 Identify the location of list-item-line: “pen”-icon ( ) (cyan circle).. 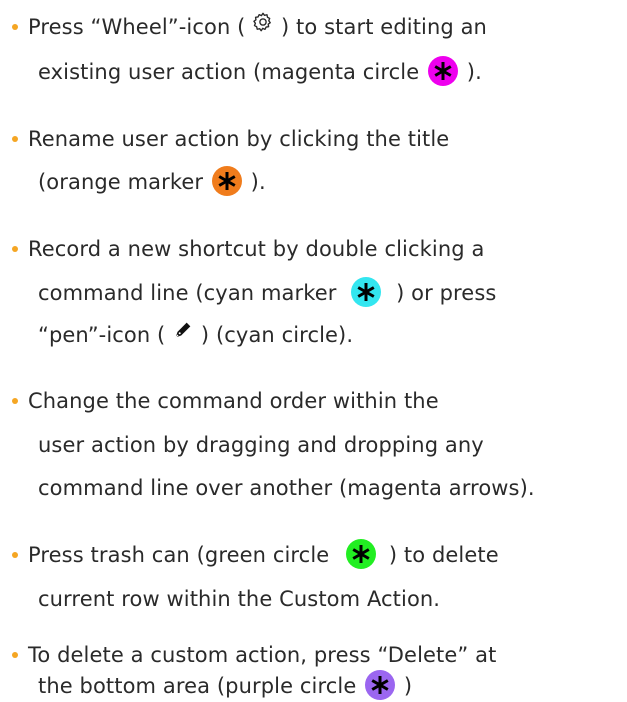
(195, 335).